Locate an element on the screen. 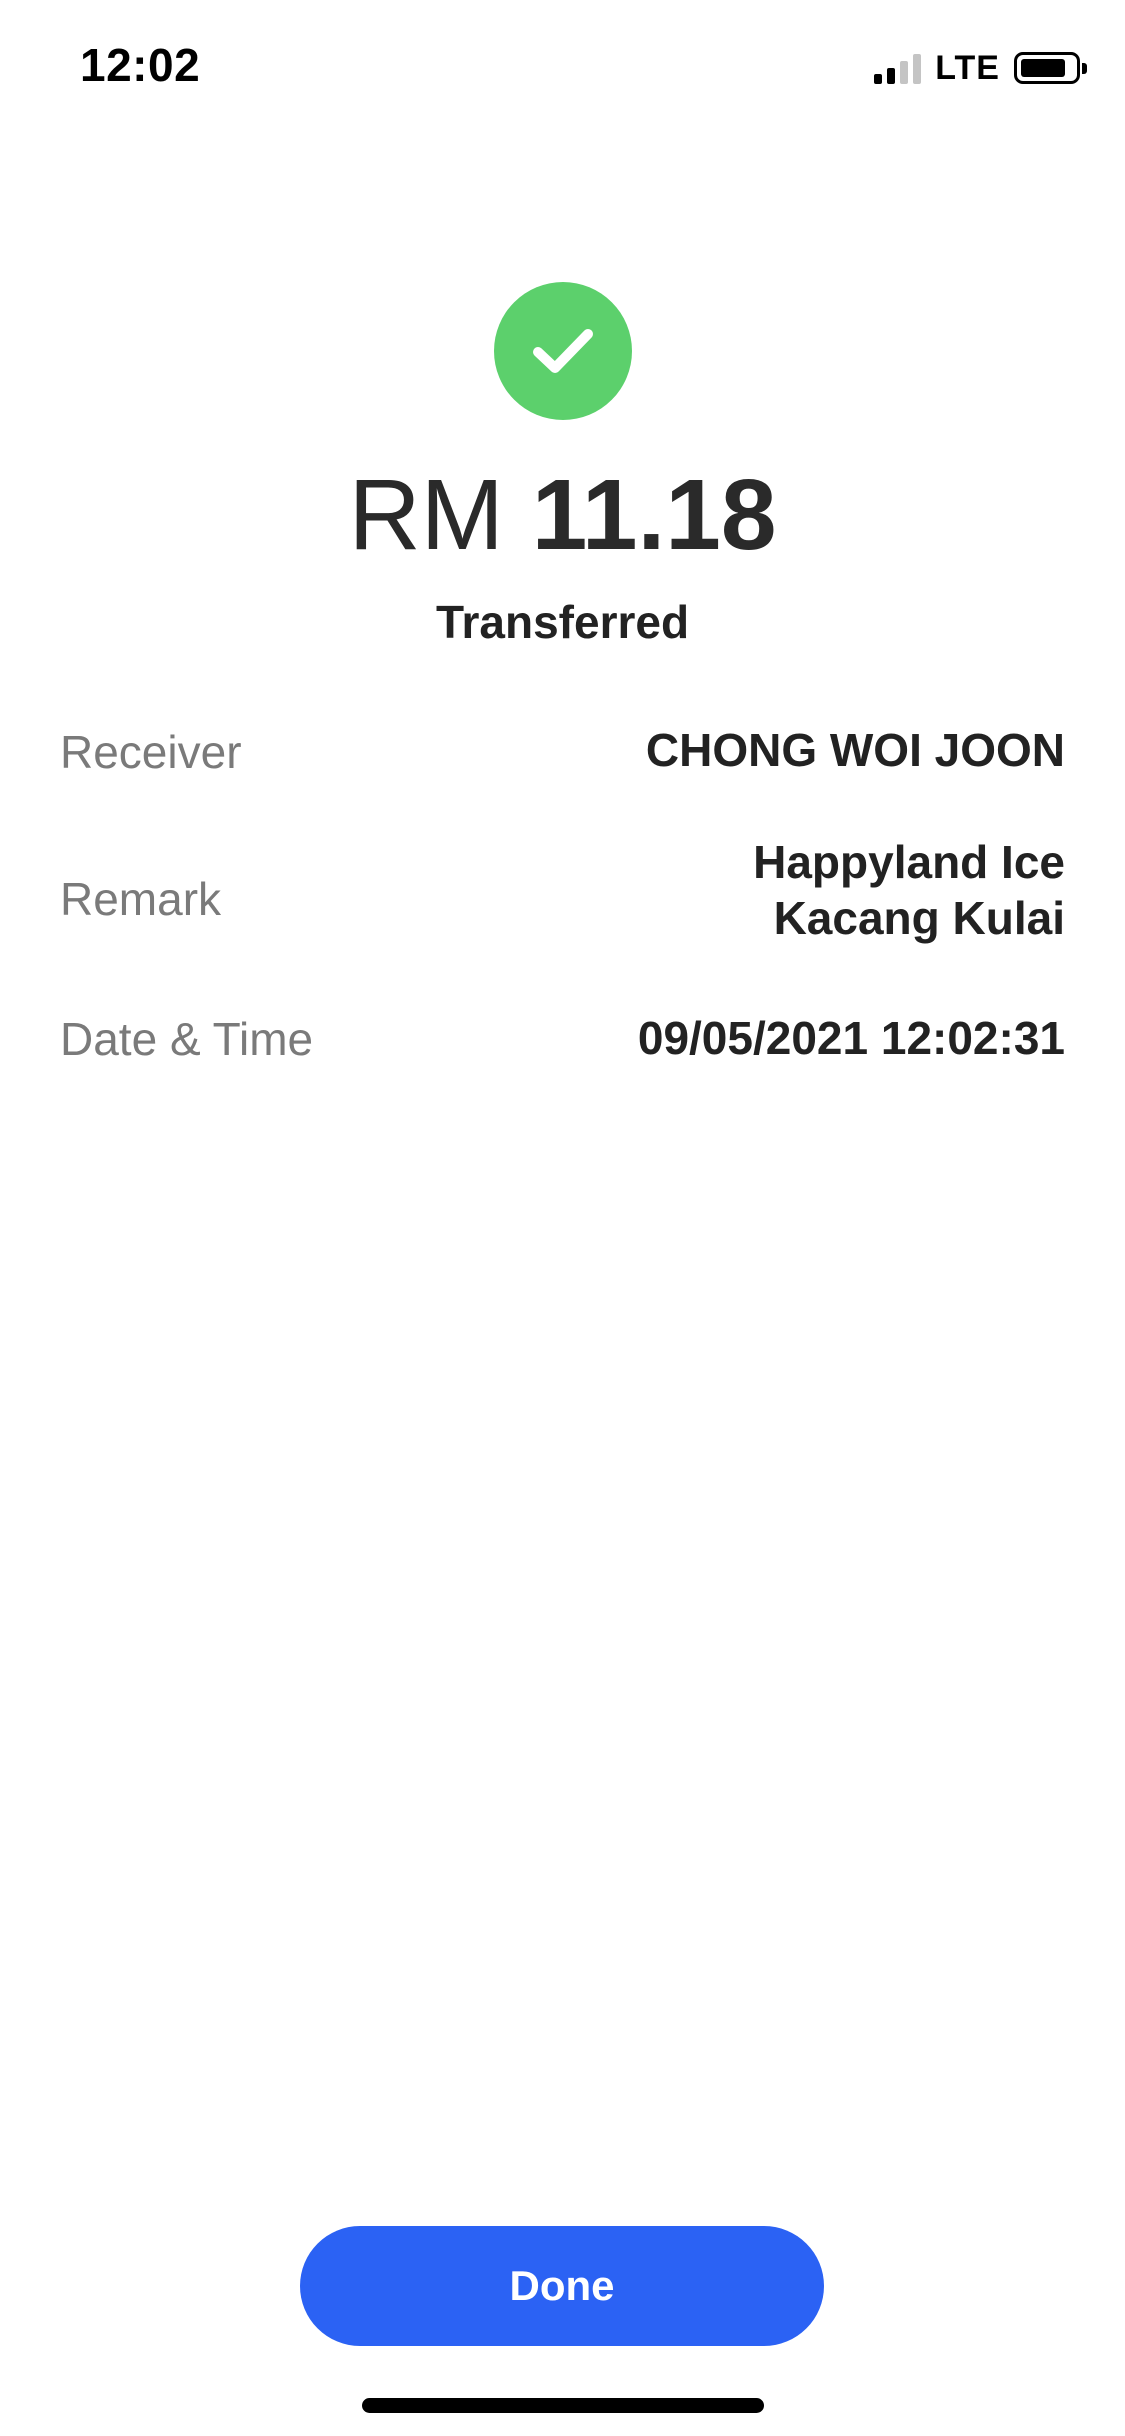 This screenshot has height=2436, width=1125. amount-value: 11.18 is located at coordinates (654, 515).